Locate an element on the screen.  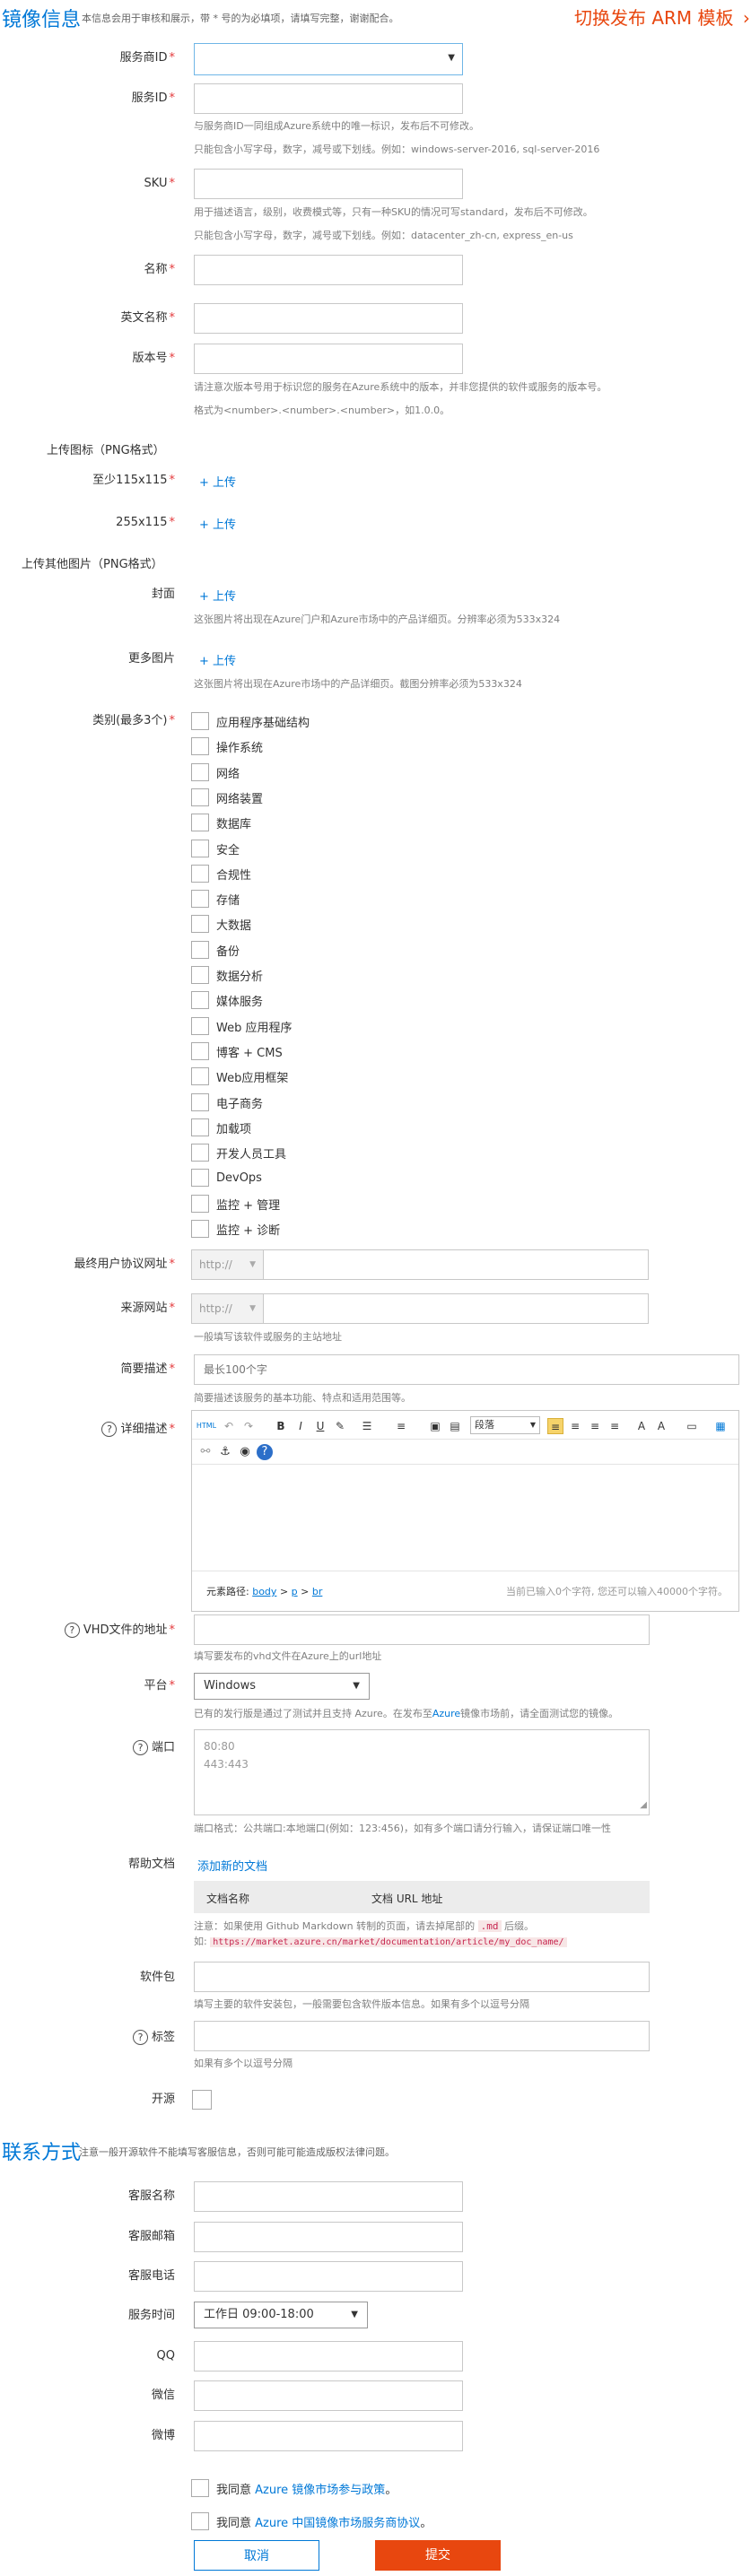
packages-input is located at coordinates (422, 1977).